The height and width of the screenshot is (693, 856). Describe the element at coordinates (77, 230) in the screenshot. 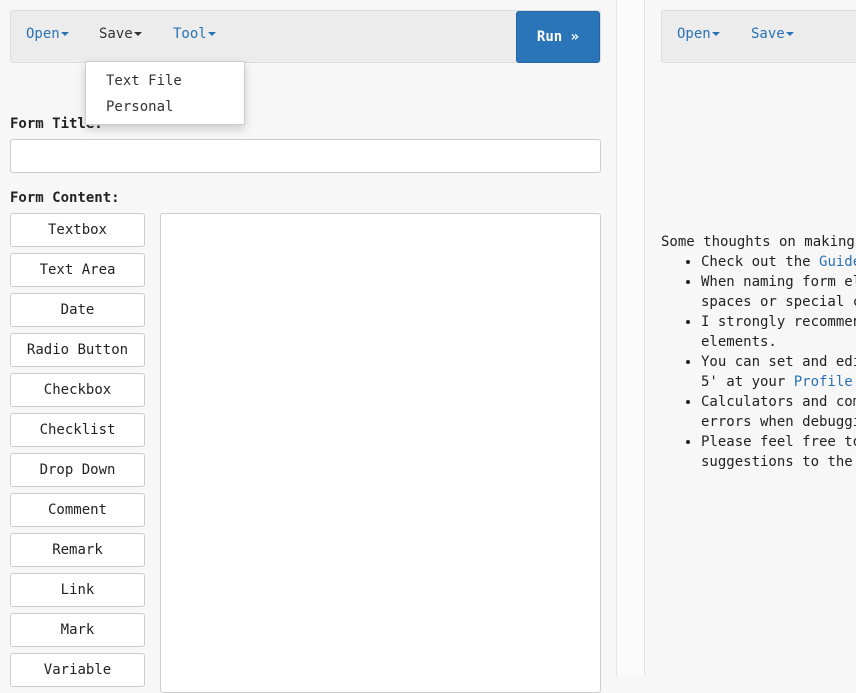

I see `textbox-button: Textbox` at that location.